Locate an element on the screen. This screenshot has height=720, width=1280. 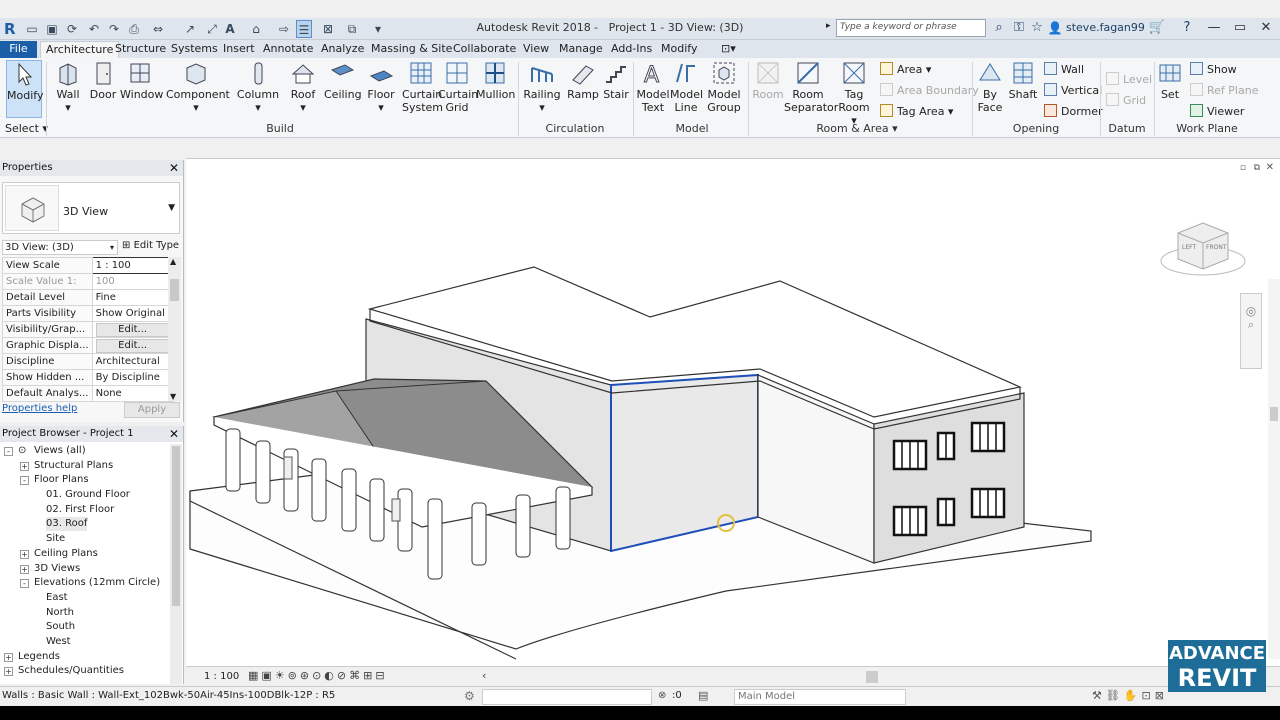
view-cube: LEFT FRONT is located at coordinates (1203, 243).